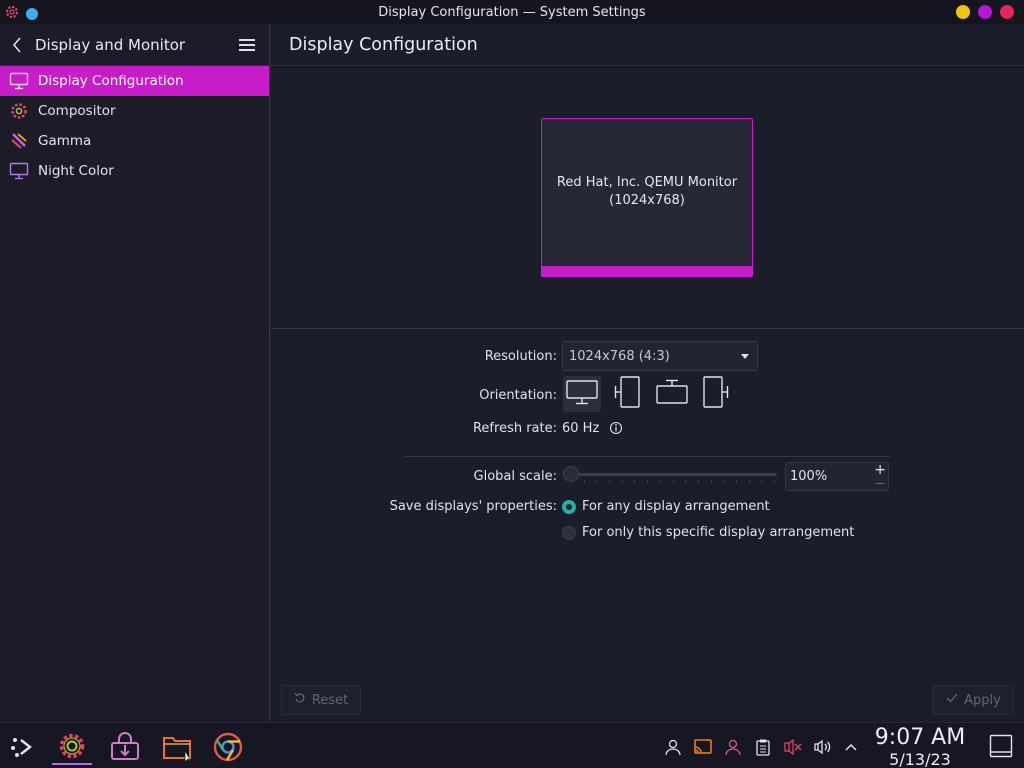  What do you see at coordinates (110, 44) in the screenshot?
I see `sidebar-title: Display and Monitor` at bounding box center [110, 44].